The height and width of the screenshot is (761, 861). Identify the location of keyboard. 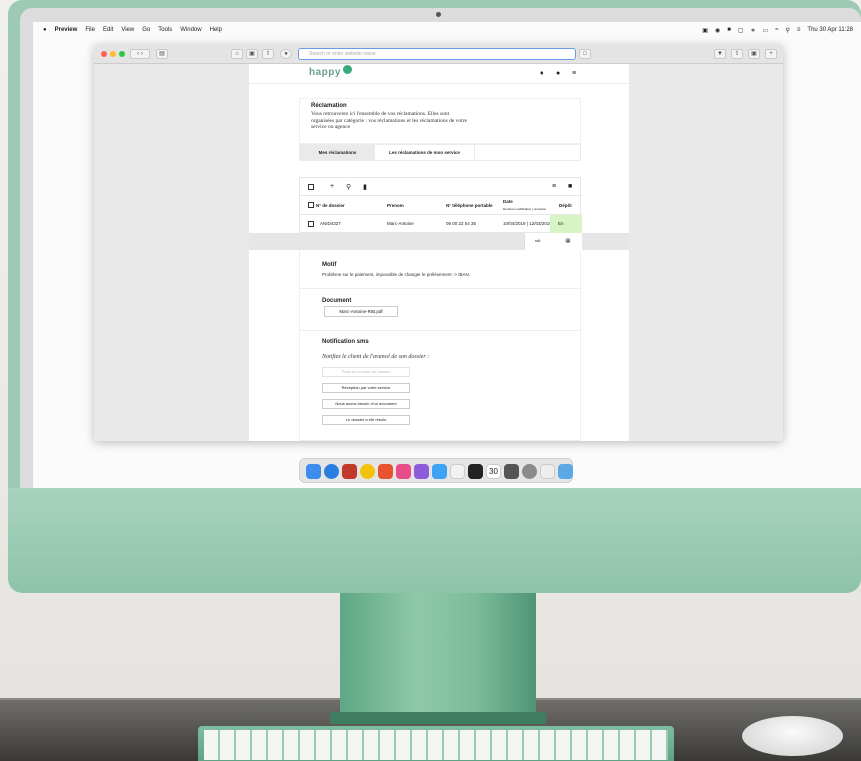
(436, 743).